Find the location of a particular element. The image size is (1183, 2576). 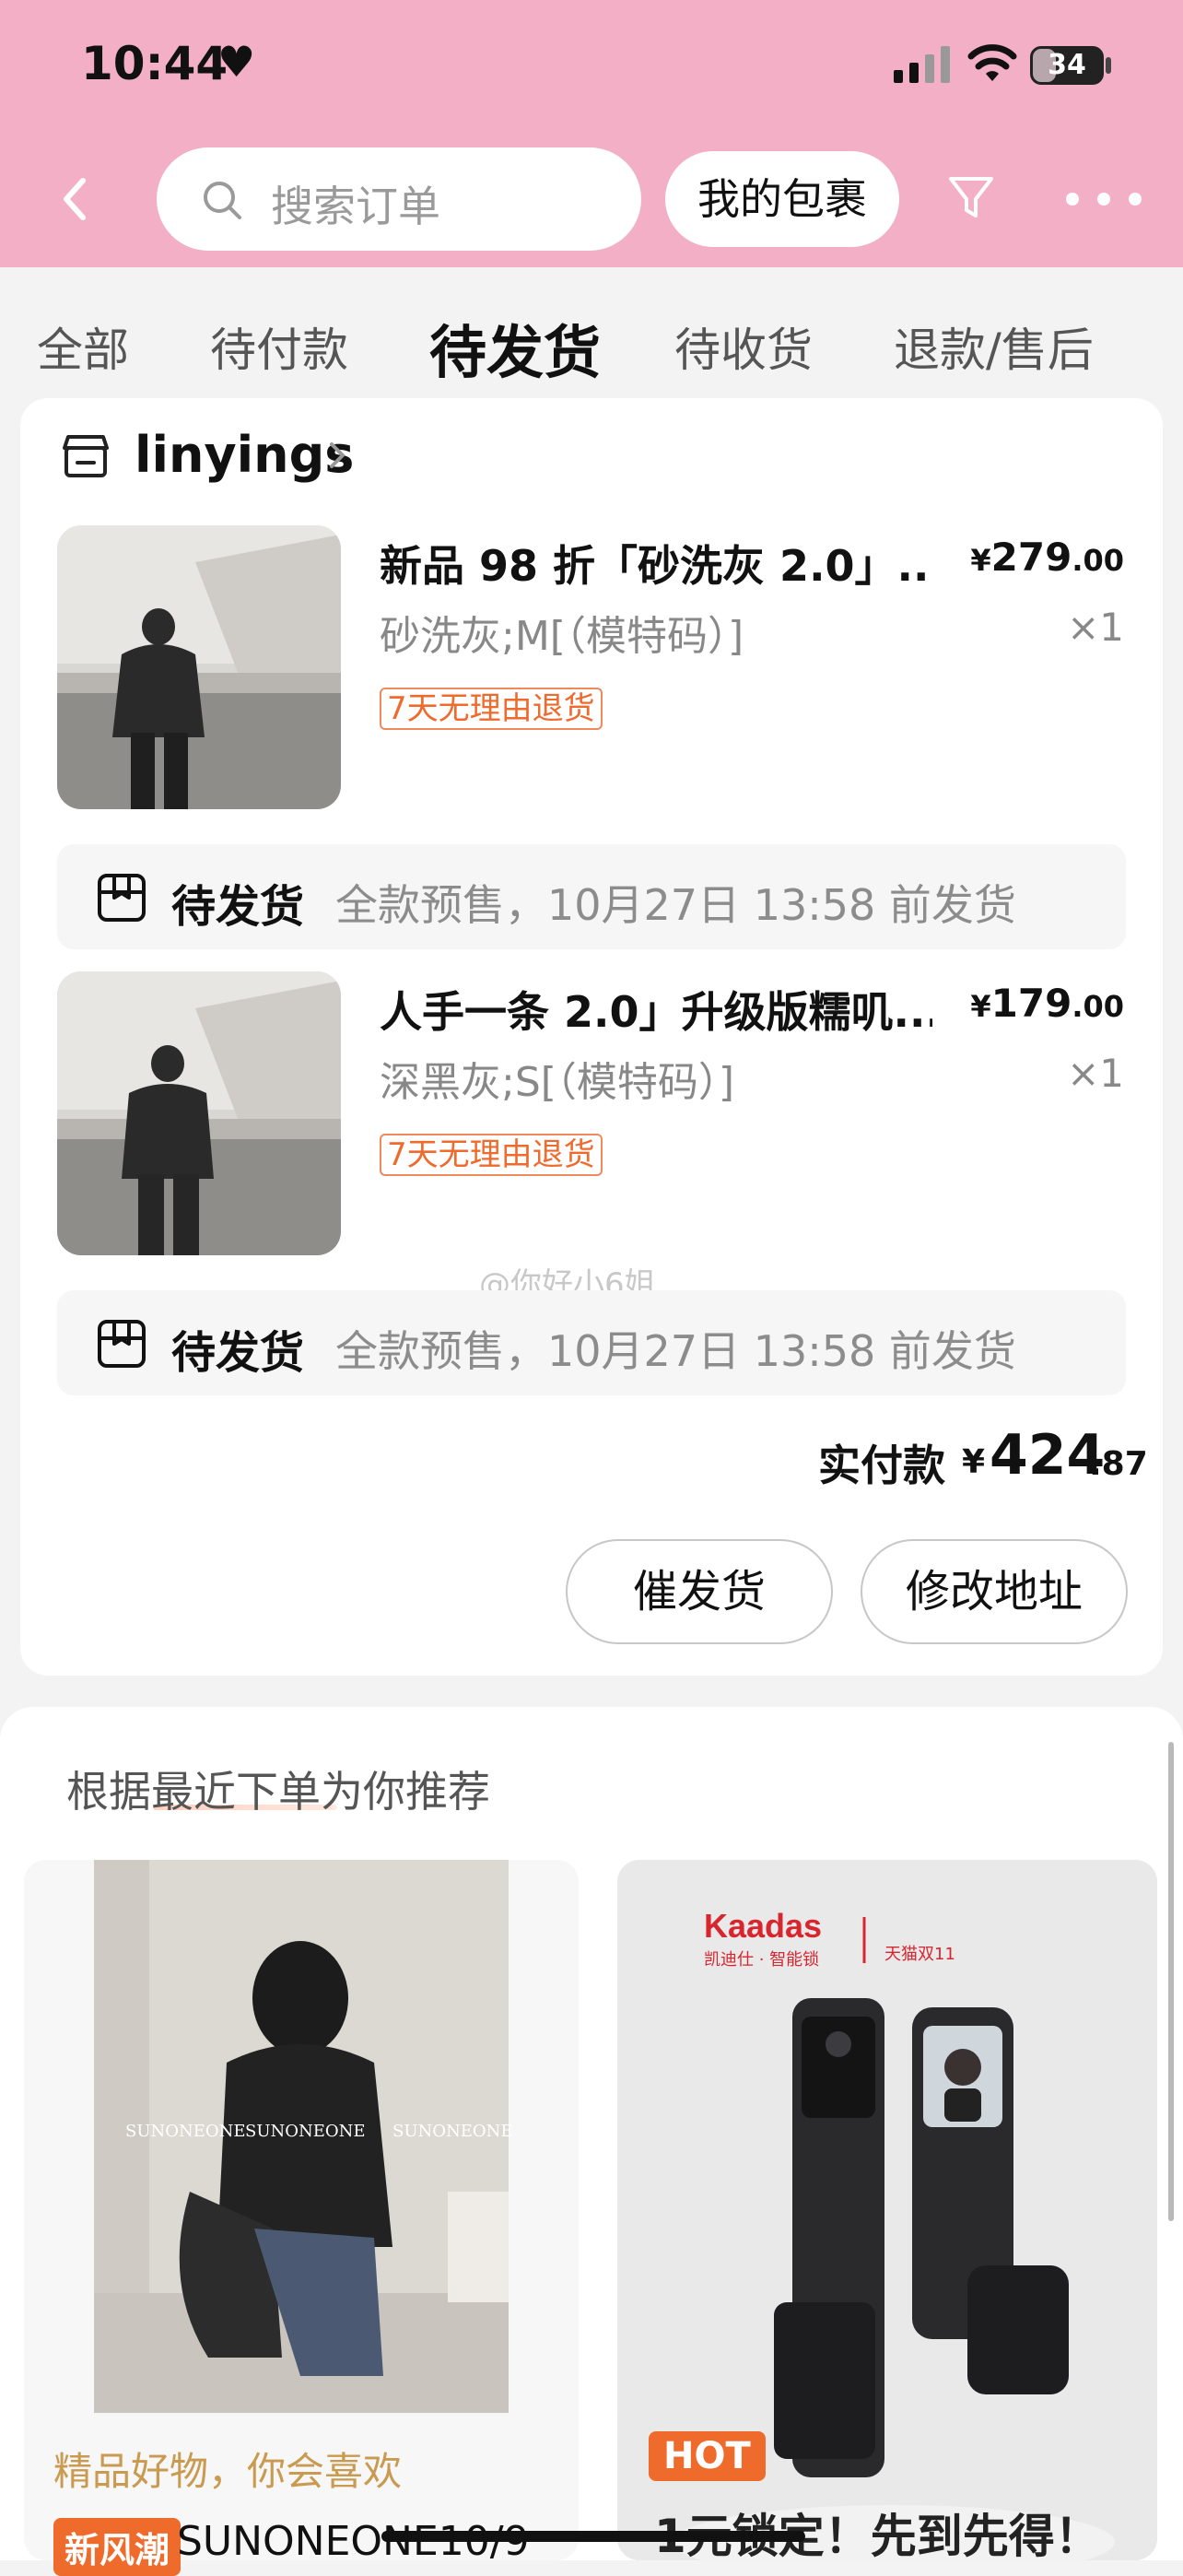

battery-percent: 34 is located at coordinates (1067, 65).